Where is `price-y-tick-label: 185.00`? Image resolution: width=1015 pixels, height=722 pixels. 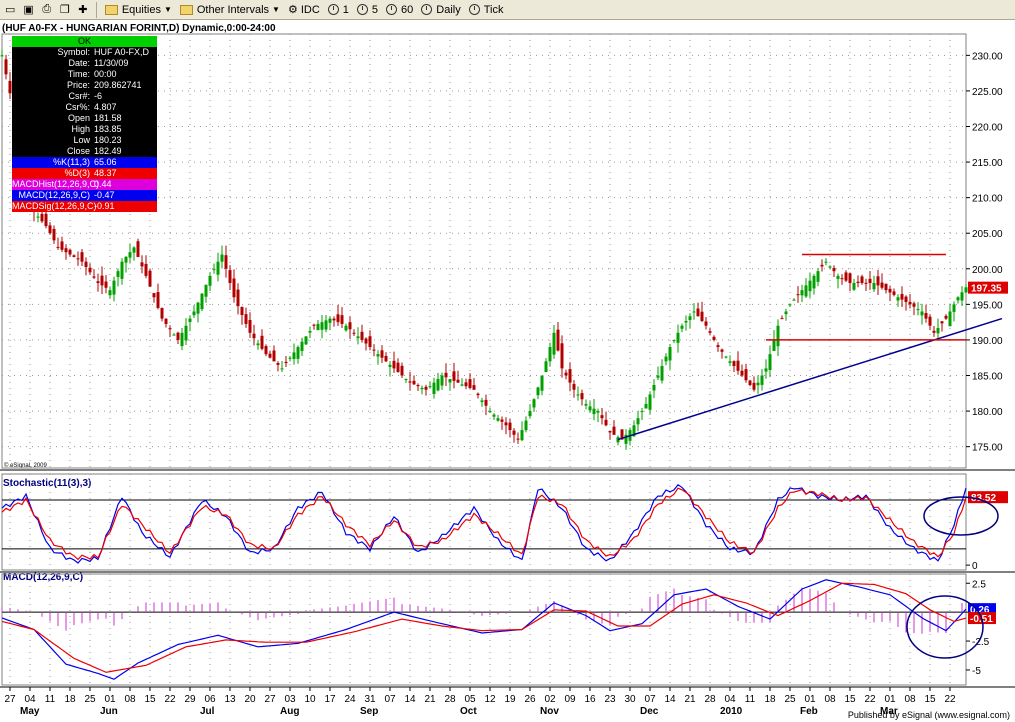 price-y-tick-label: 185.00 is located at coordinates (987, 377).